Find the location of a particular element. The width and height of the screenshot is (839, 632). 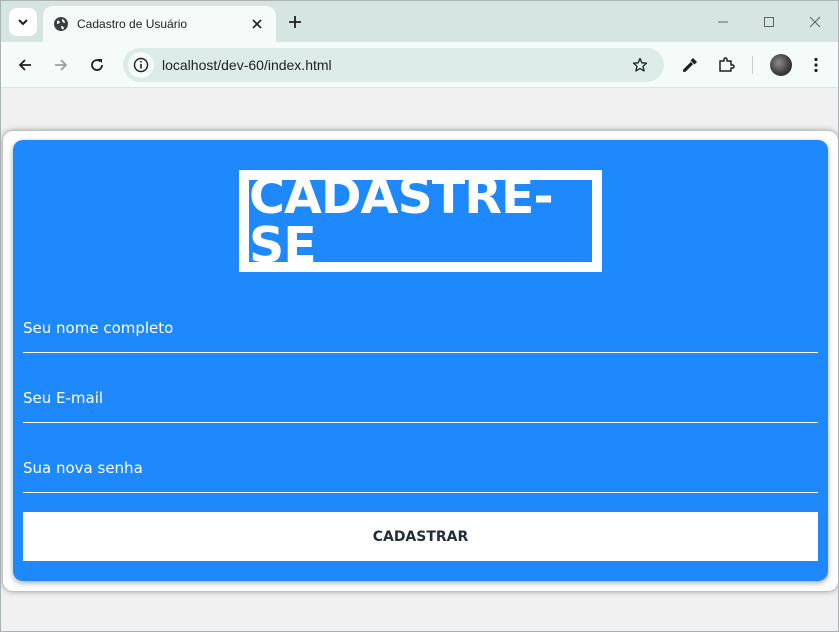

plus-icon is located at coordinates (295, 22).